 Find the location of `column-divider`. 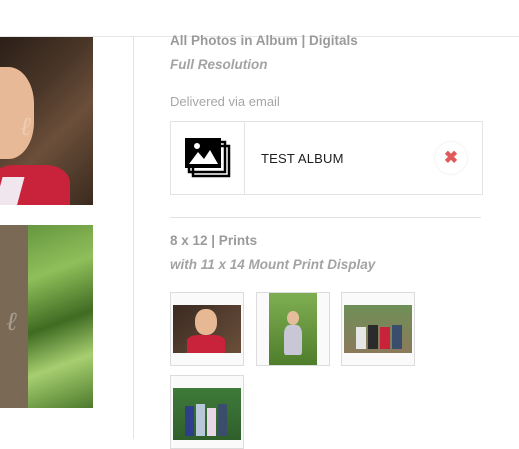

column-divider is located at coordinates (133, 237).